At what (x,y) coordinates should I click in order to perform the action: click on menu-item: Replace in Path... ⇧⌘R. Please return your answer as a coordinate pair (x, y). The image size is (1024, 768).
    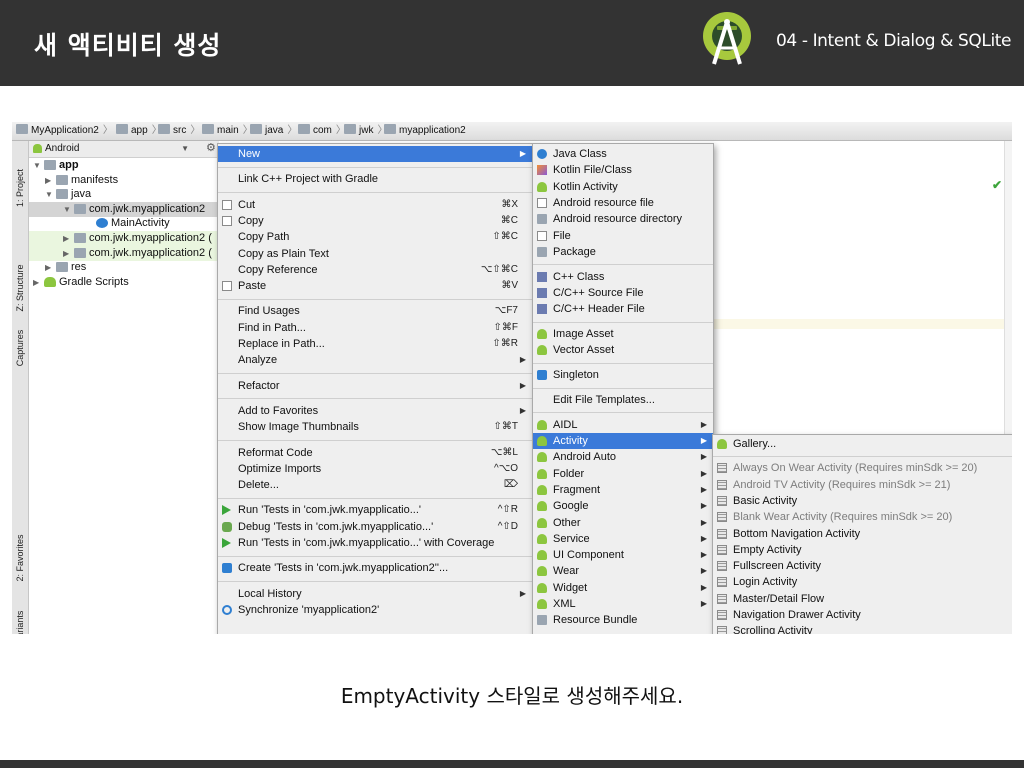
    Looking at the image, I should click on (375, 344).